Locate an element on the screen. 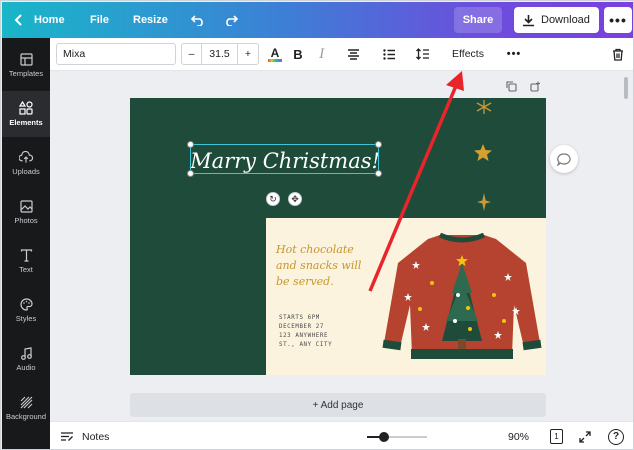 The width and height of the screenshot is (634, 450). font-family-select: Mixa is located at coordinates (116, 54).